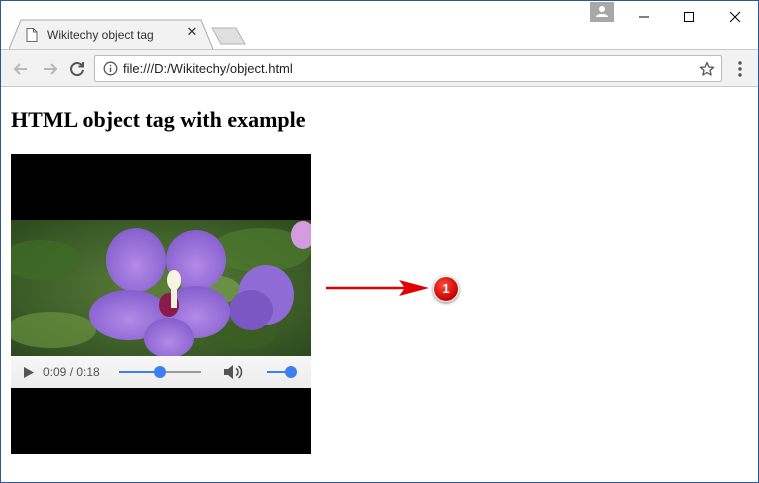 This screenshot has width=759, height=483. I want to click on play-icon, so click(29, 372).